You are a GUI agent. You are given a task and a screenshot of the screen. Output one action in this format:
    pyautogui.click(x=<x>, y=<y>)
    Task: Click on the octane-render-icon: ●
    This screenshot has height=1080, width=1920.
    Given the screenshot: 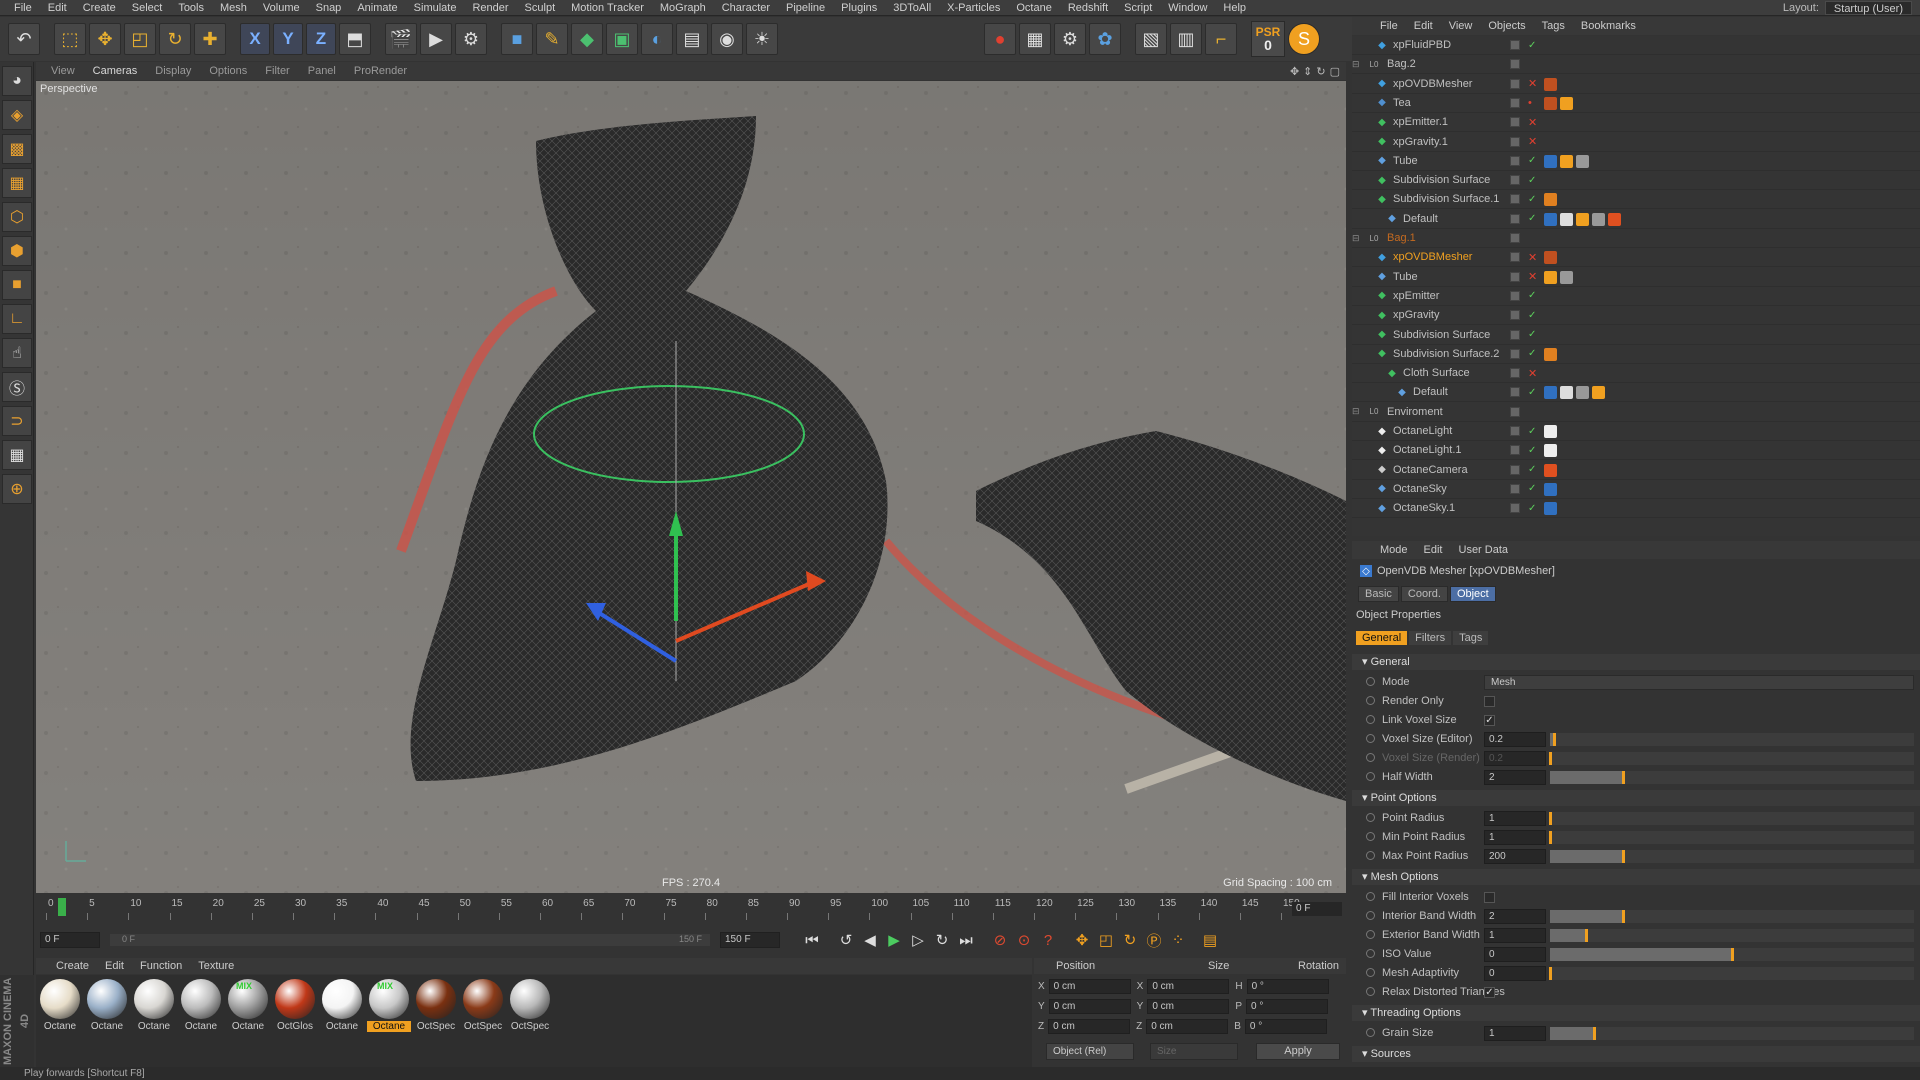 What is the action you would take?
    pyautogui.click(x=1000, y=39)
    